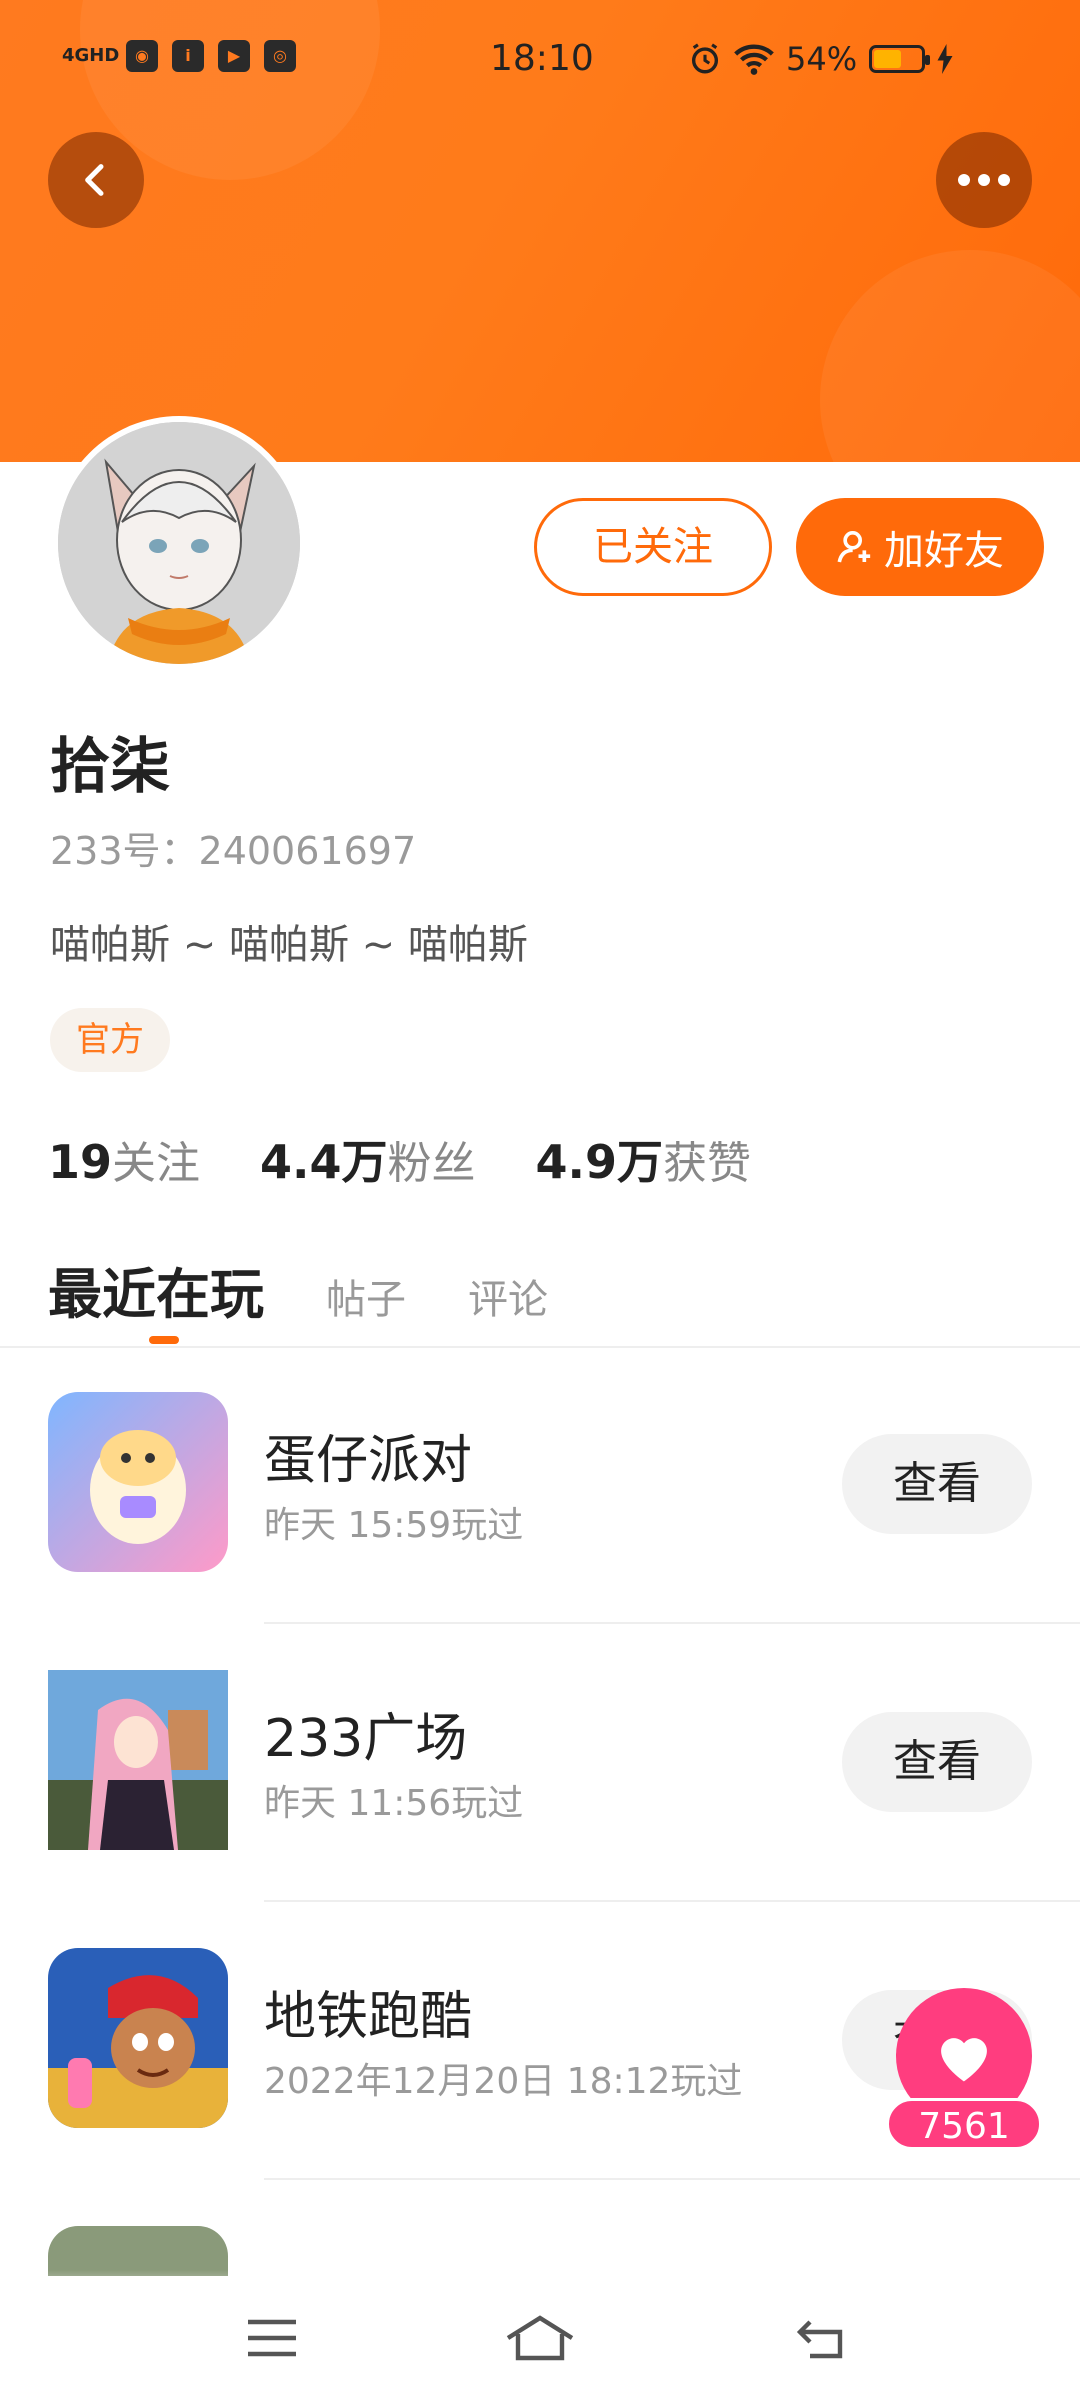 The image size is (1080, 2400). Describe the element at coordinates (142, 56) in the screenshot. I see `gallery-app-icon: ◉` at that location.